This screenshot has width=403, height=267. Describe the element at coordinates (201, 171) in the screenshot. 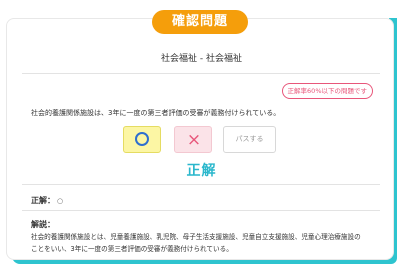

I see `result-label: 正解` at that location.